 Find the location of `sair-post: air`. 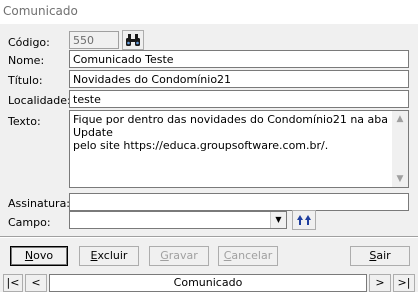

sair-post: air is located at coordinates (383, 255).